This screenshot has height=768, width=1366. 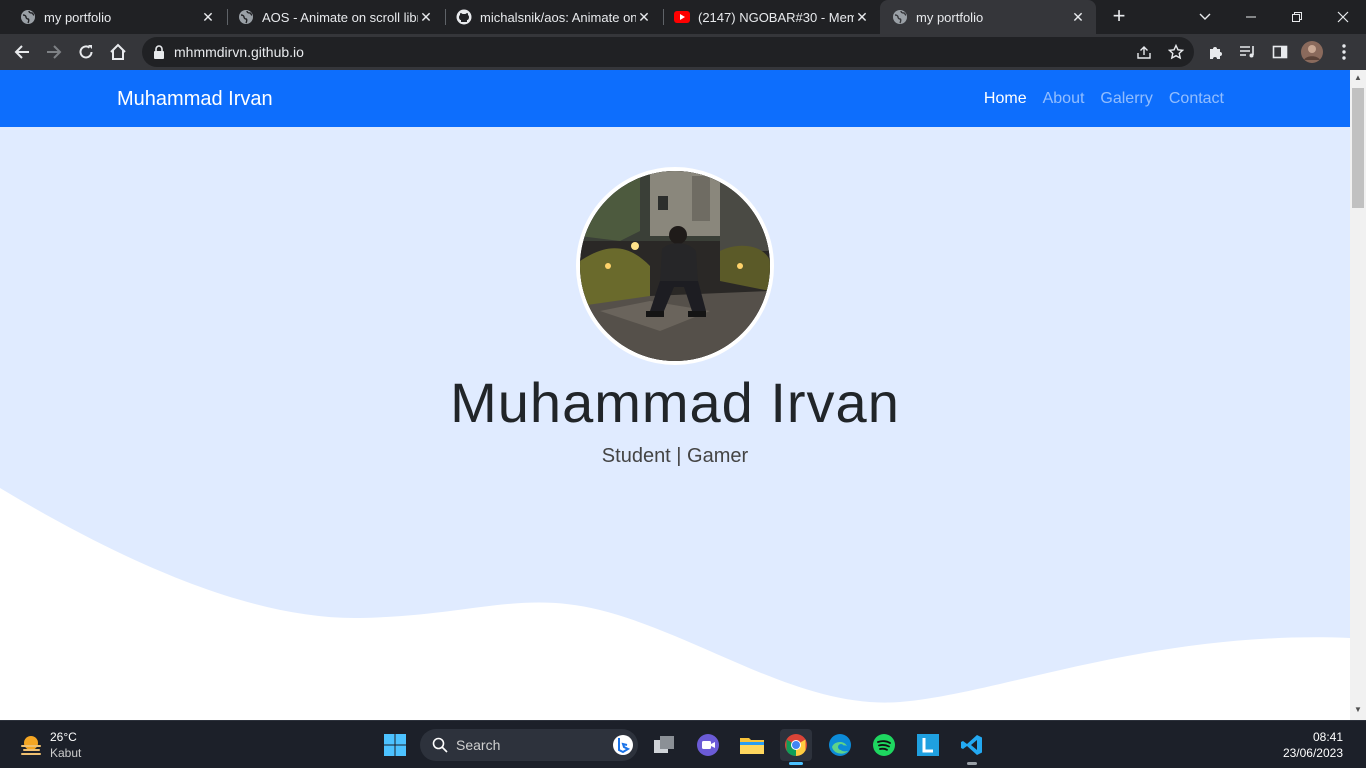 What do you see at coordinates (1176, 52) in the screenshot?
I see `bookmark-star-icon` at bounding box center [1176, 52].